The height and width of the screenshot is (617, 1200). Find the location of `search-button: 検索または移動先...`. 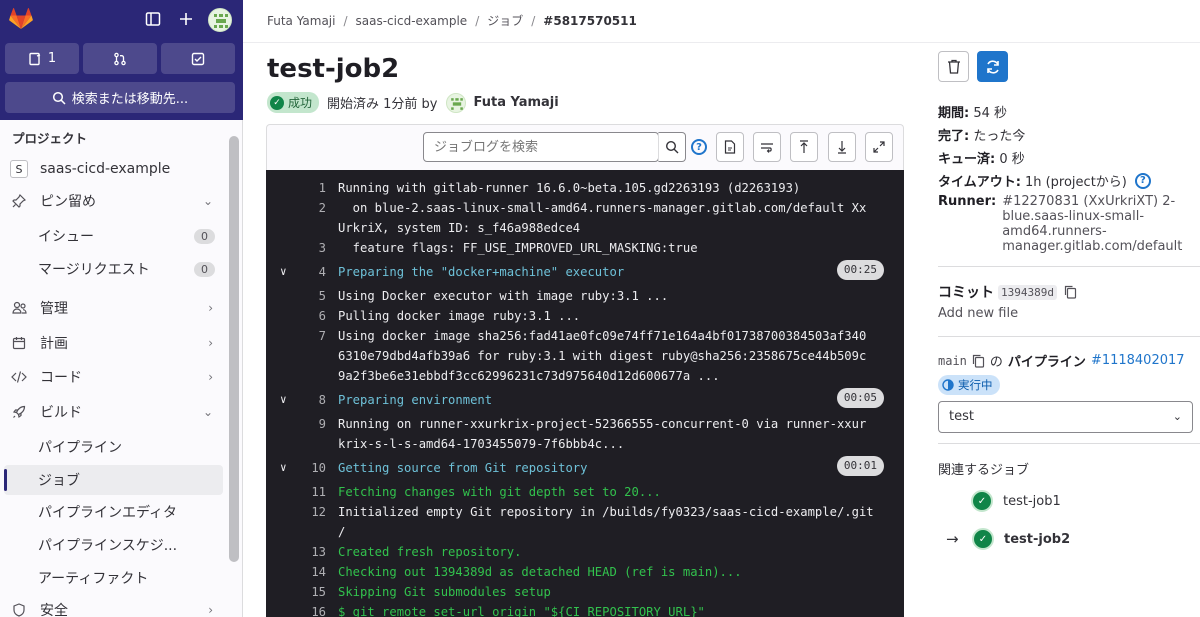

search-button: 検索または移動先... is located at coordinates (120, 97).